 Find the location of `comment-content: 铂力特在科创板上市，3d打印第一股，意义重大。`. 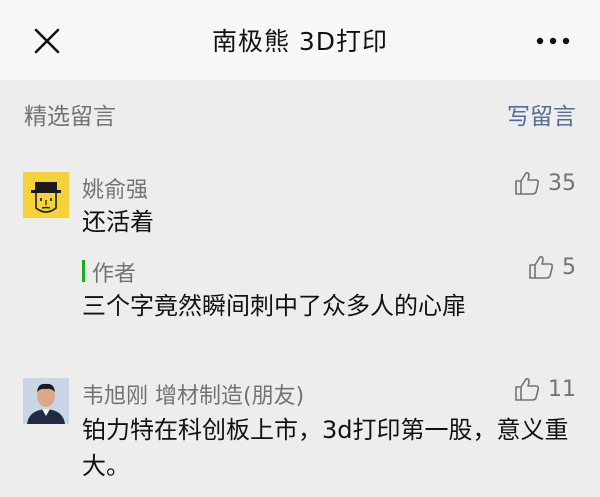

comment-content: 铂力特在科创板上市，3d打印第一股，意义重大。 is located at coordinates (325, 448).